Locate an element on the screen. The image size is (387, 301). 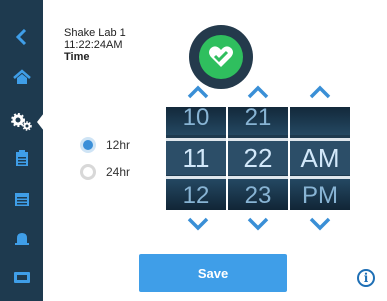
minute-up-arrow-icon is located at coordinates (258, 92).